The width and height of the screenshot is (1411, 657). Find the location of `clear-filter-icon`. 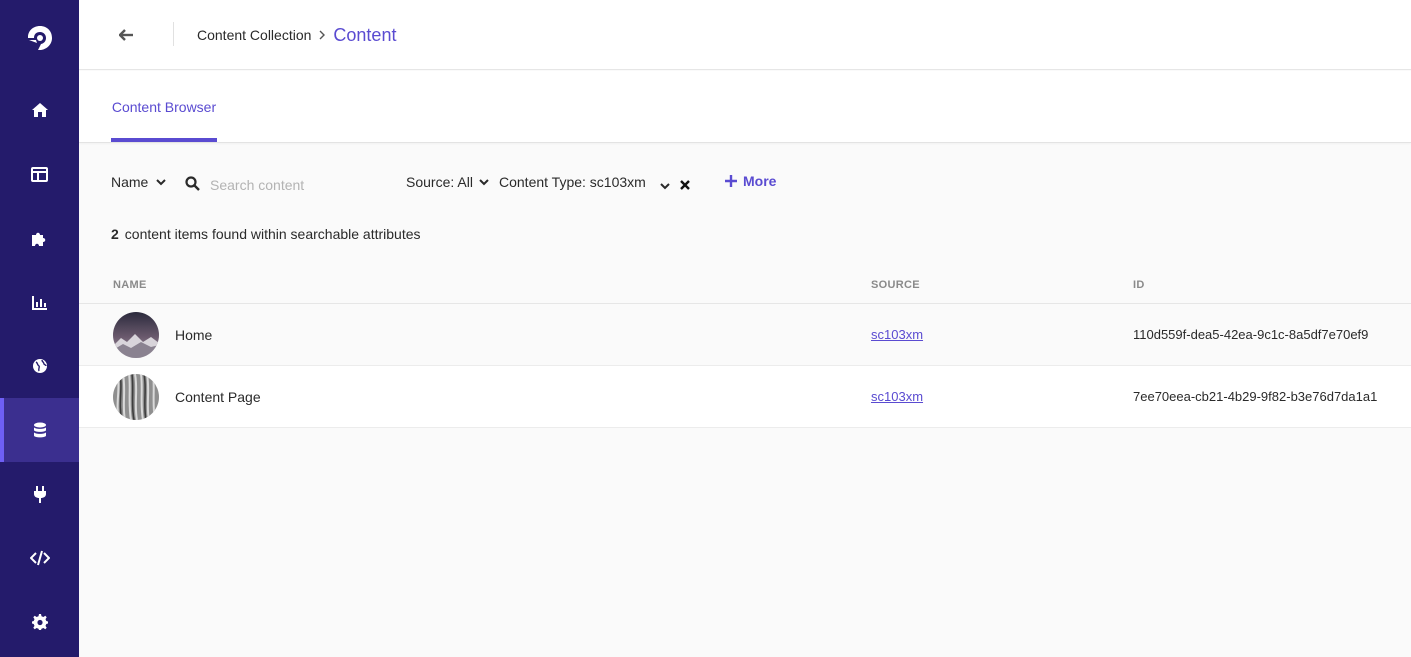

clear-filter-icon is located at coordinates (685, 186).